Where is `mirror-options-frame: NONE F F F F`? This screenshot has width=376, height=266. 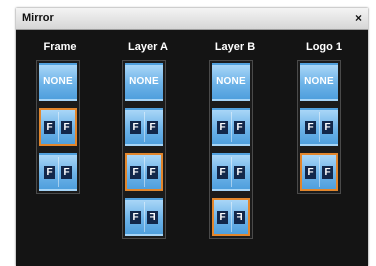 mirror-options-frame: NONE F F F F is located at coordinates (58, 127).